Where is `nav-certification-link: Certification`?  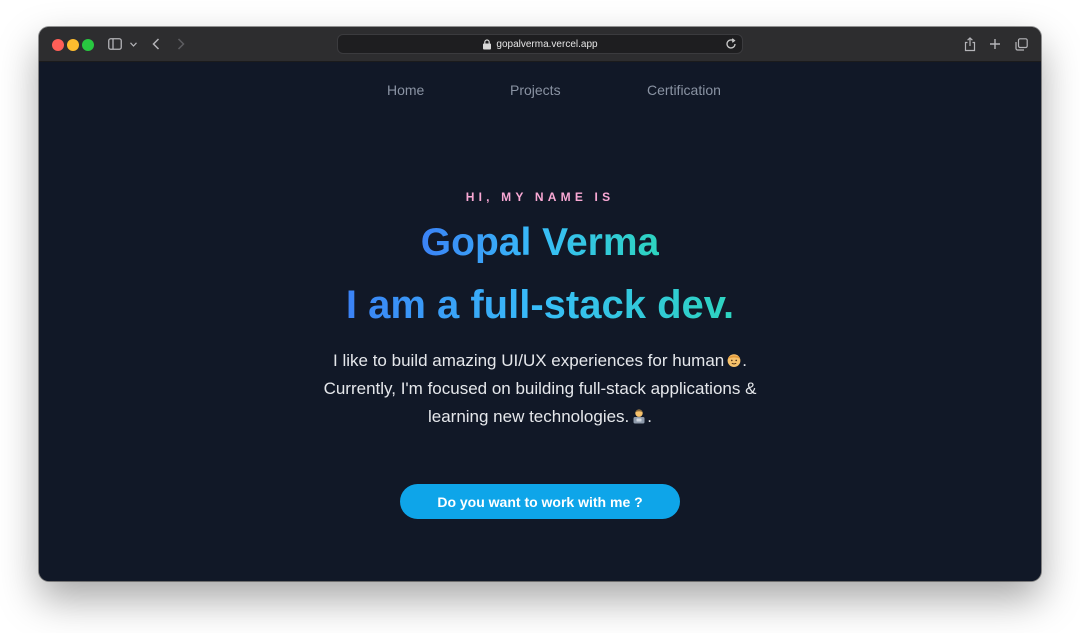
nav-certification-link: Certification is located at coordinates (684, 90).